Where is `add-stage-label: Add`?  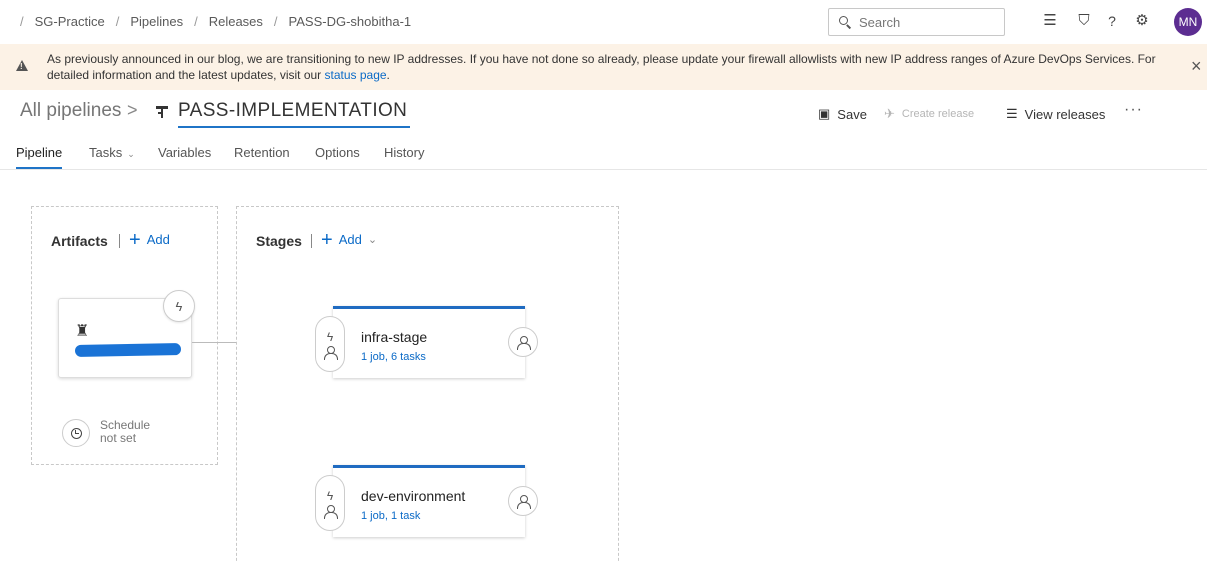
add-stage-label: Add is located at coordinates (350, 239).